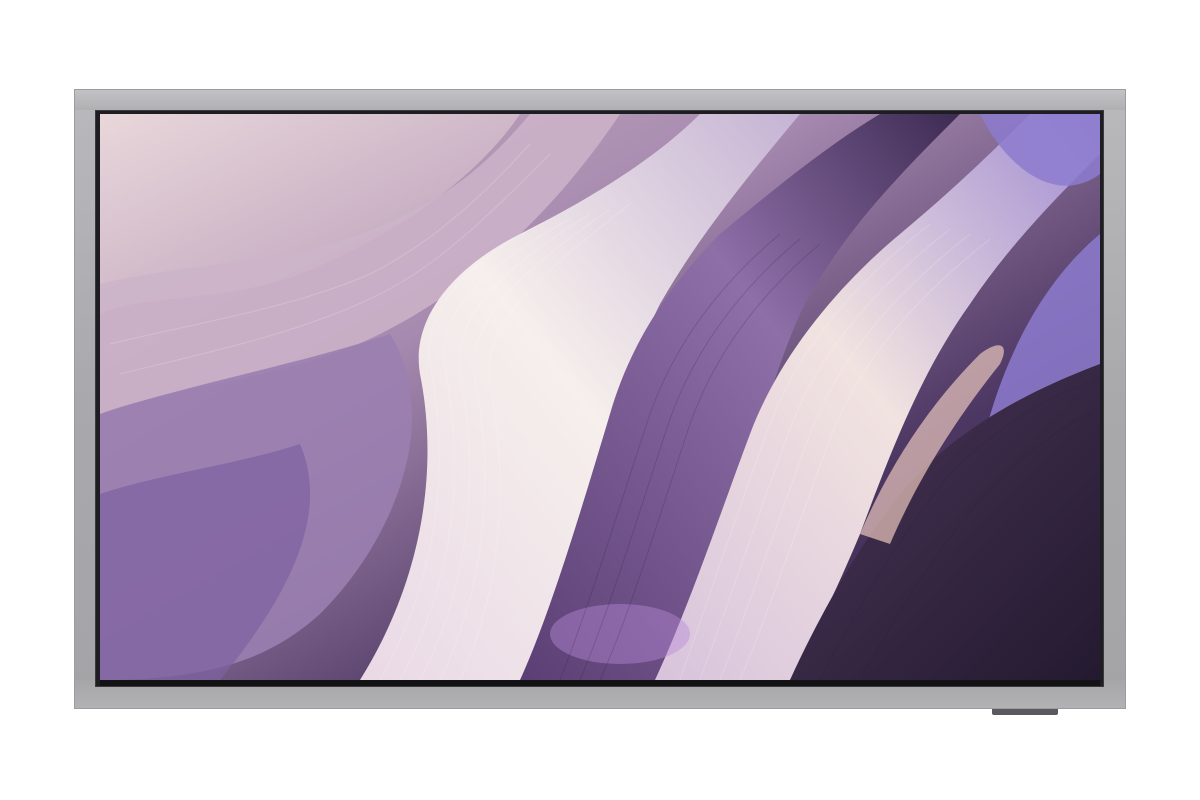  Describe the element at coordinates (600, 683) in the screenshot. I see `screen-bottom-edge` at that location.